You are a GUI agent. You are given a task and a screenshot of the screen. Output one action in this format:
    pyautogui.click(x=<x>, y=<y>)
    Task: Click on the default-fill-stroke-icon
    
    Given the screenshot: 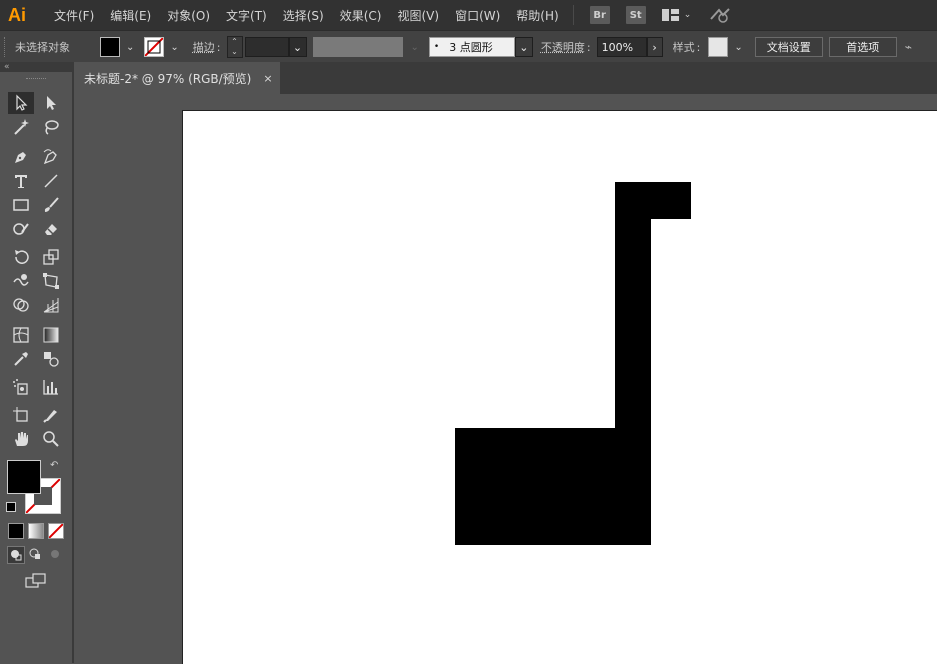 What is the action you would take?
    pyautogui.click(x=11, y=507)
    